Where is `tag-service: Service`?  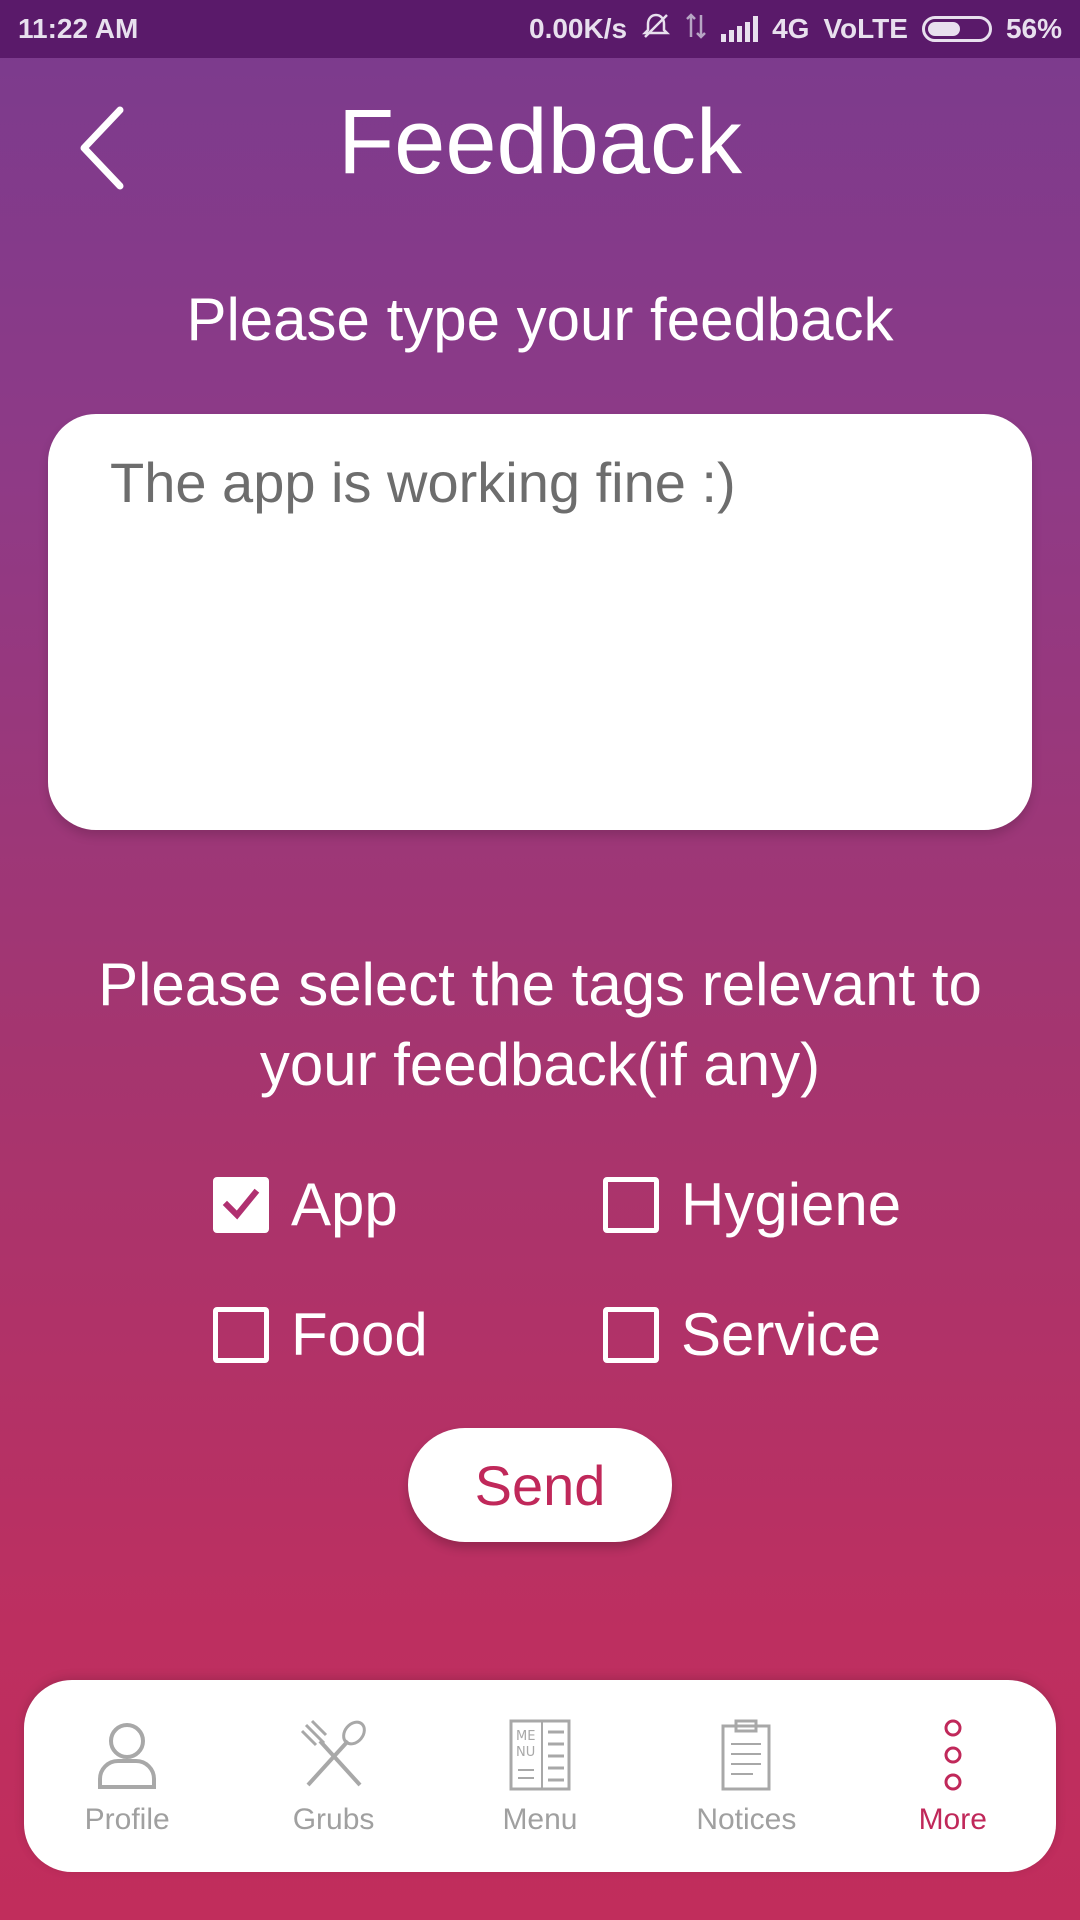
tag-service: Service is located at coordinates (742, 1334).